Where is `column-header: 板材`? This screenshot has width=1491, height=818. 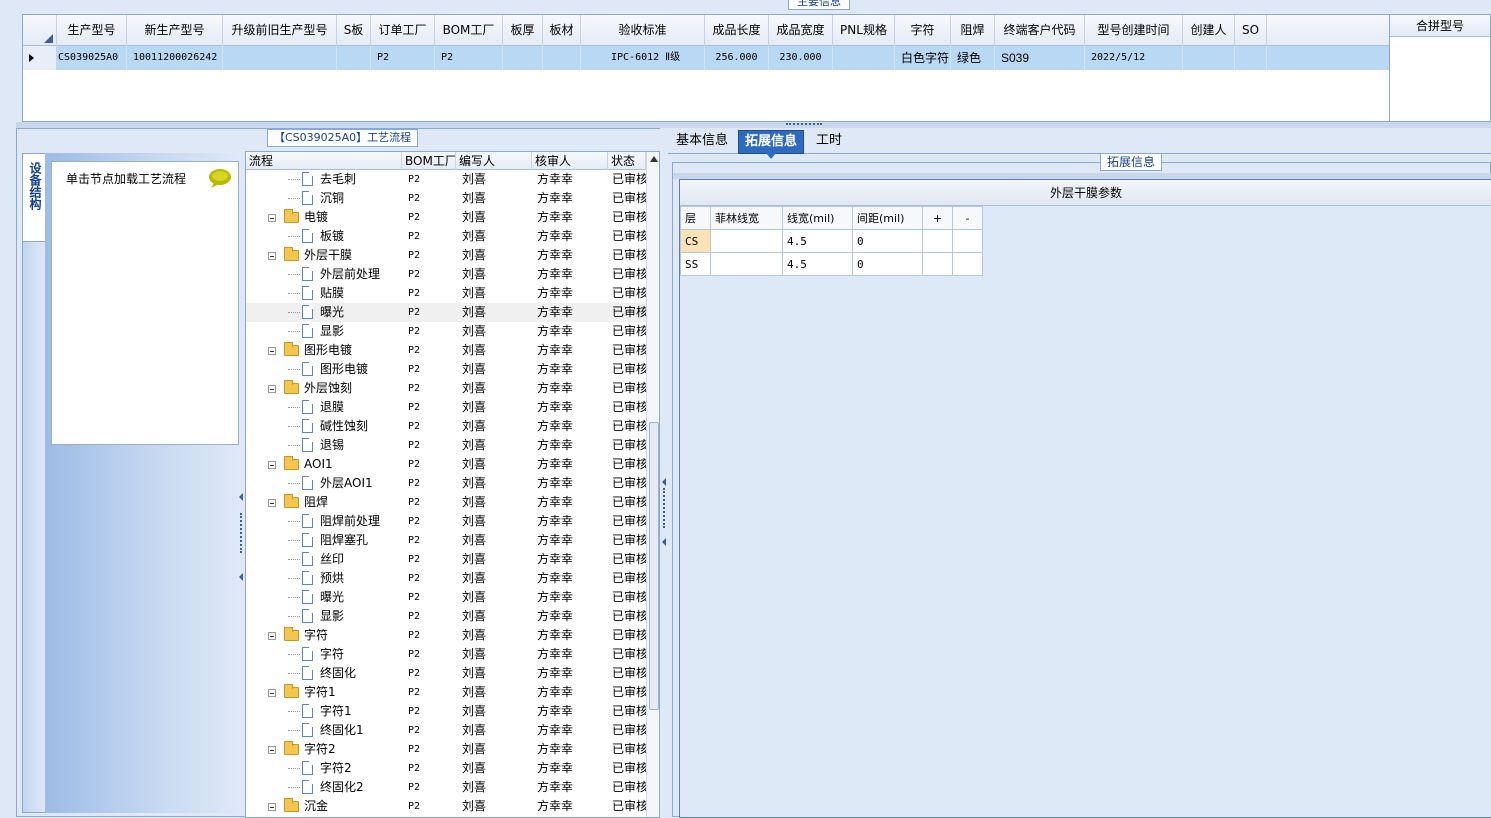 column-header: 板材 is located at coordinates (562, 30).